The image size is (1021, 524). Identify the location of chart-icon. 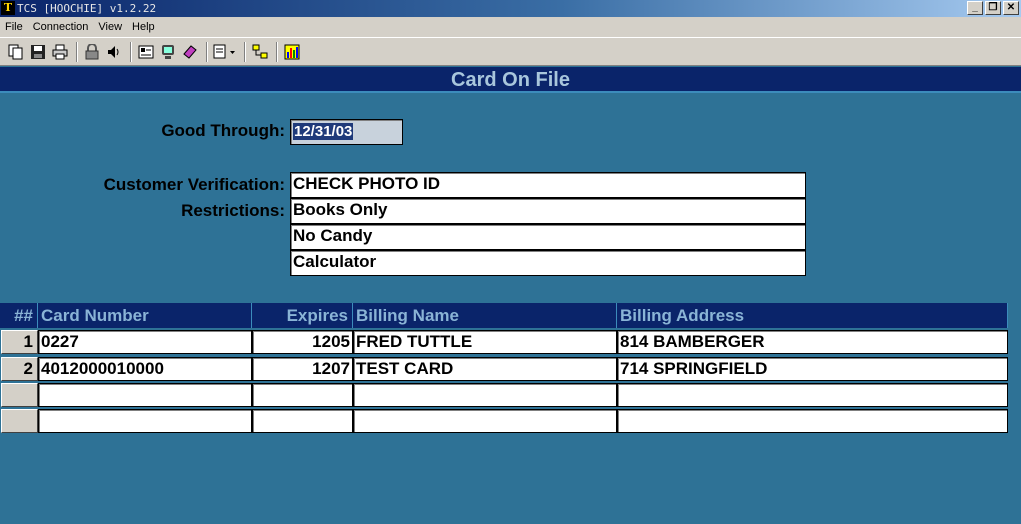
(292, 52).